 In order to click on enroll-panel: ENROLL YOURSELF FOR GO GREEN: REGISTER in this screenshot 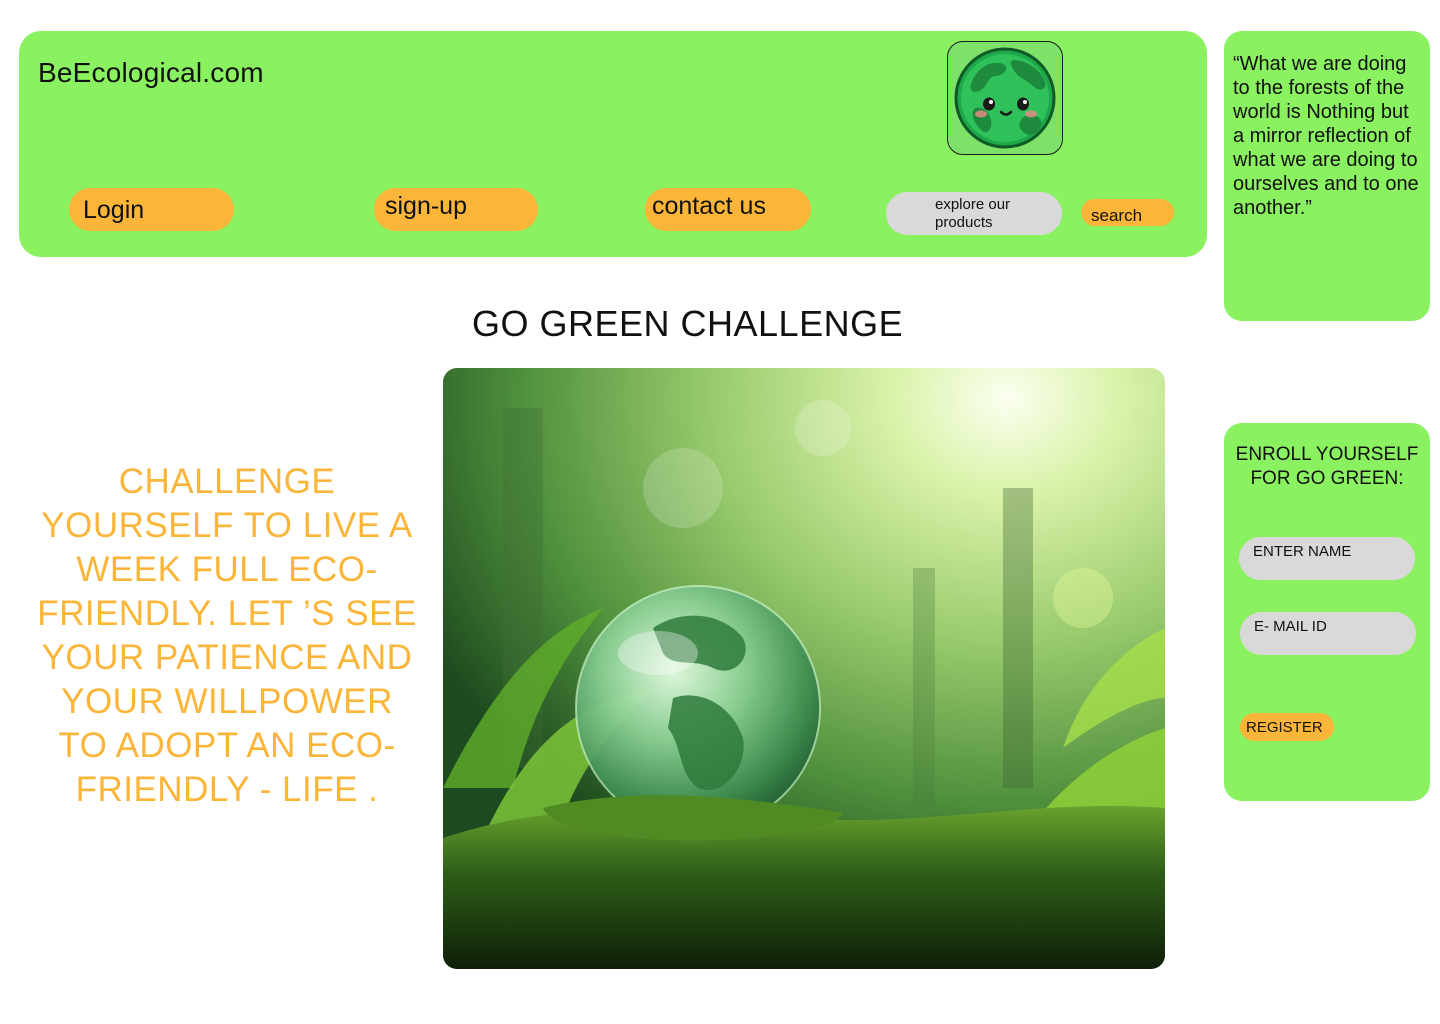, I will do `click(1327, 612)`.